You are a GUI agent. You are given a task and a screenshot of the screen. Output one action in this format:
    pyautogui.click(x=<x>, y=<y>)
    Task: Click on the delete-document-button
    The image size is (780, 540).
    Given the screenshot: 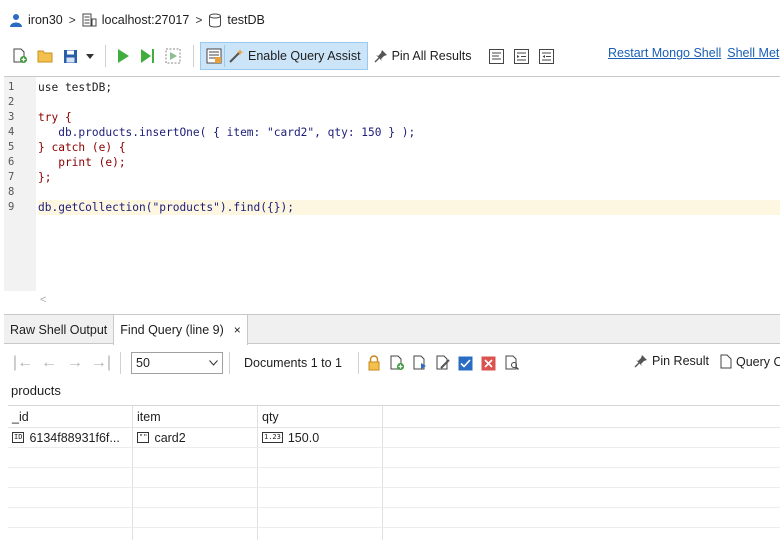 What is the action you would take?
    pyautogui.click(x=489, y=363)
    